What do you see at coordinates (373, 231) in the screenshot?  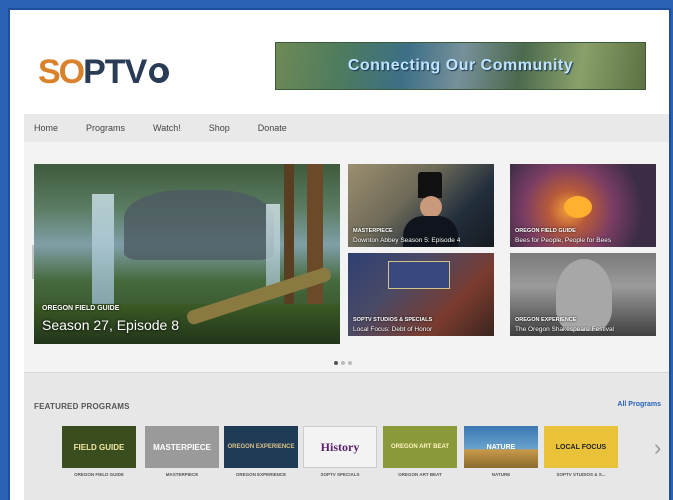 I see `tile-series: MASTERPIECE` at bounding box center [373, 231].